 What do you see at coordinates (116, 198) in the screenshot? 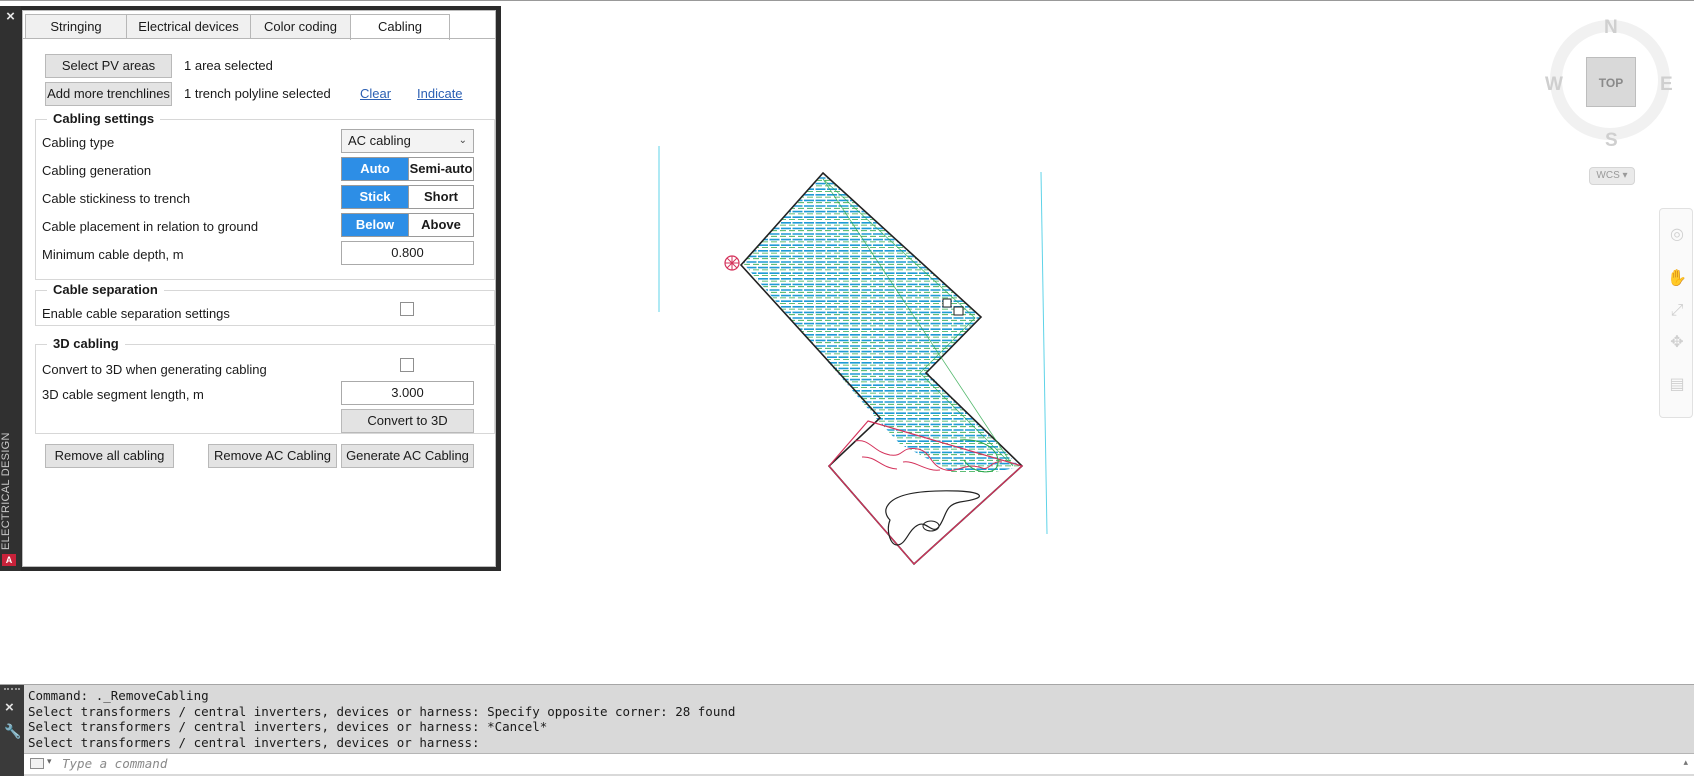
I see `cable-stickiness-label: Cable stickiness to trench` at bounding box center [116, 198].